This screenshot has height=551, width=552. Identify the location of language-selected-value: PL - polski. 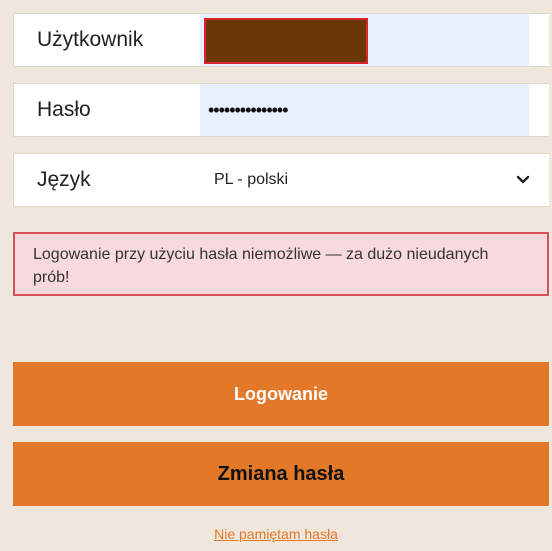
(251, 179).